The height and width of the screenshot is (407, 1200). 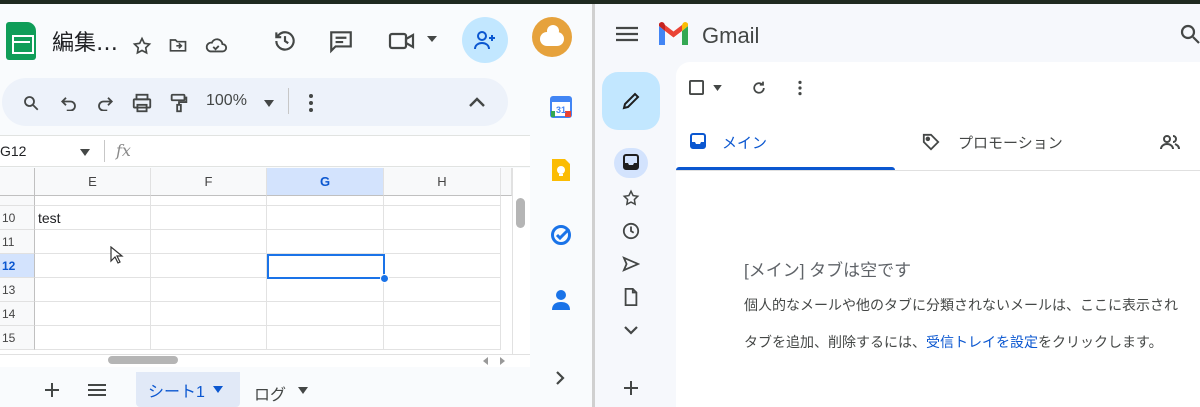 I want to click on cell-h12, so click(x=442, y=266).